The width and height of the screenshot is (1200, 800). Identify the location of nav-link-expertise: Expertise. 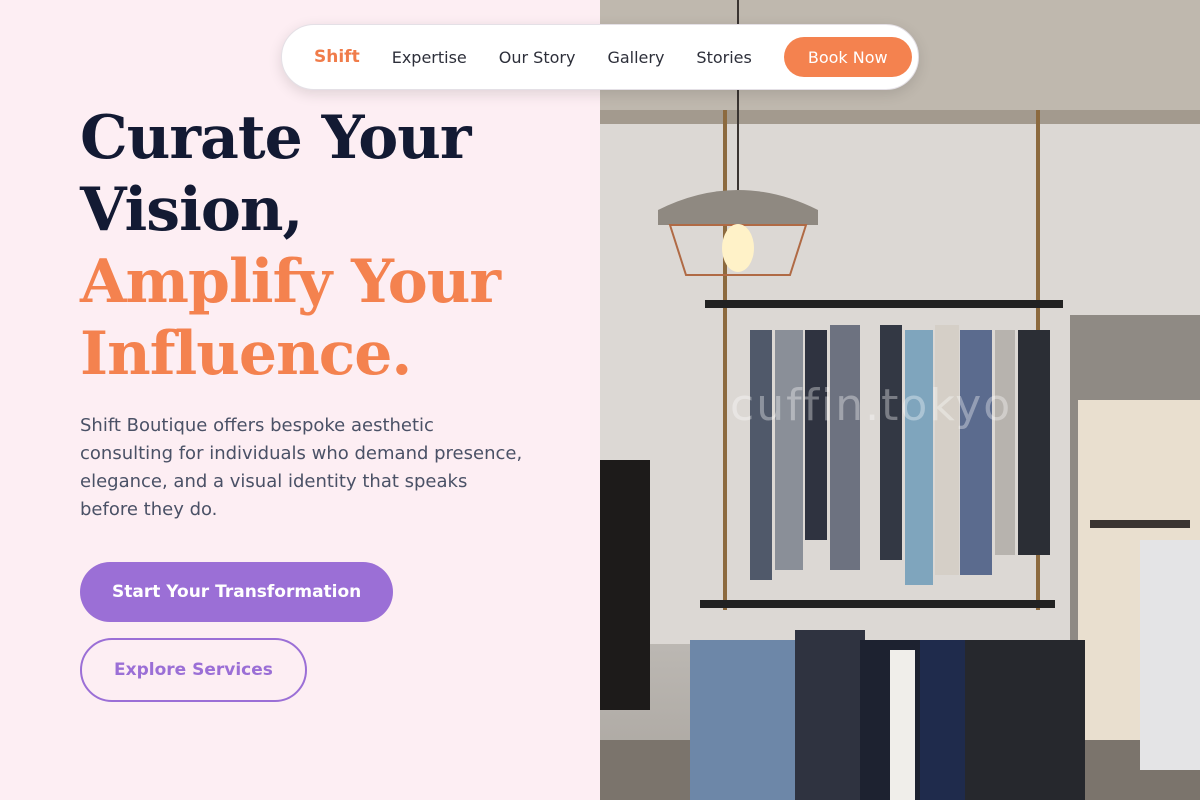
(429, 57).